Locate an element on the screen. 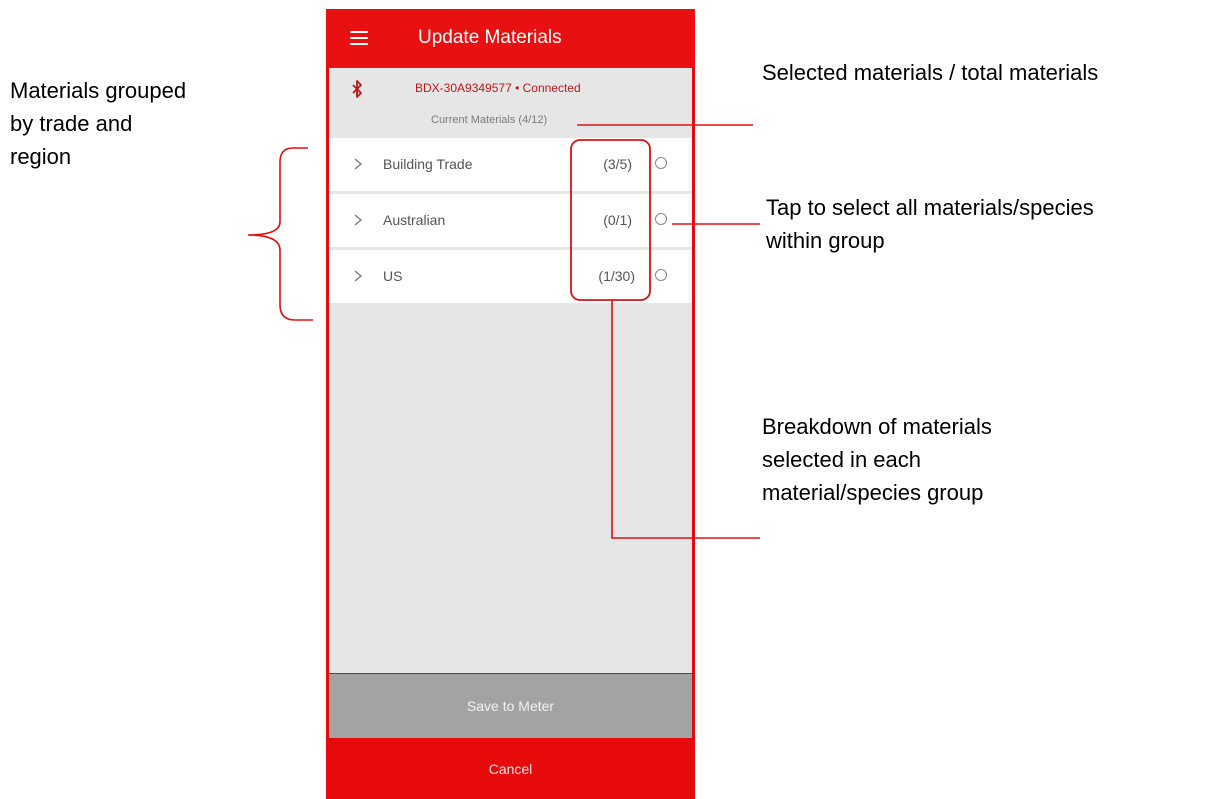 This screenshot has height=799, width=1210. save-to-meter-button: Save to Meter is located at coordinates (510, 706).